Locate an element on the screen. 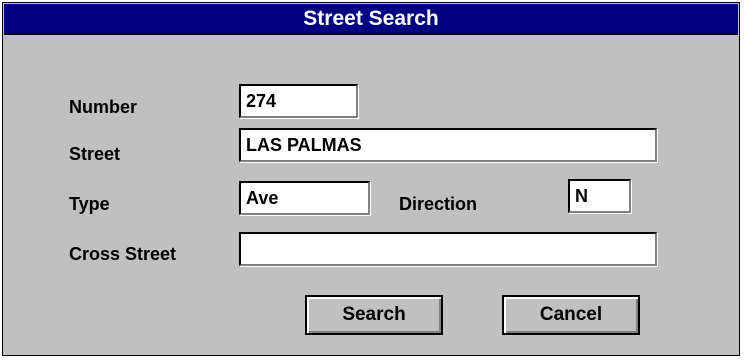 This screenshot has height=360, width=746. direction-label: Direction is located at coordinates (438, 204).